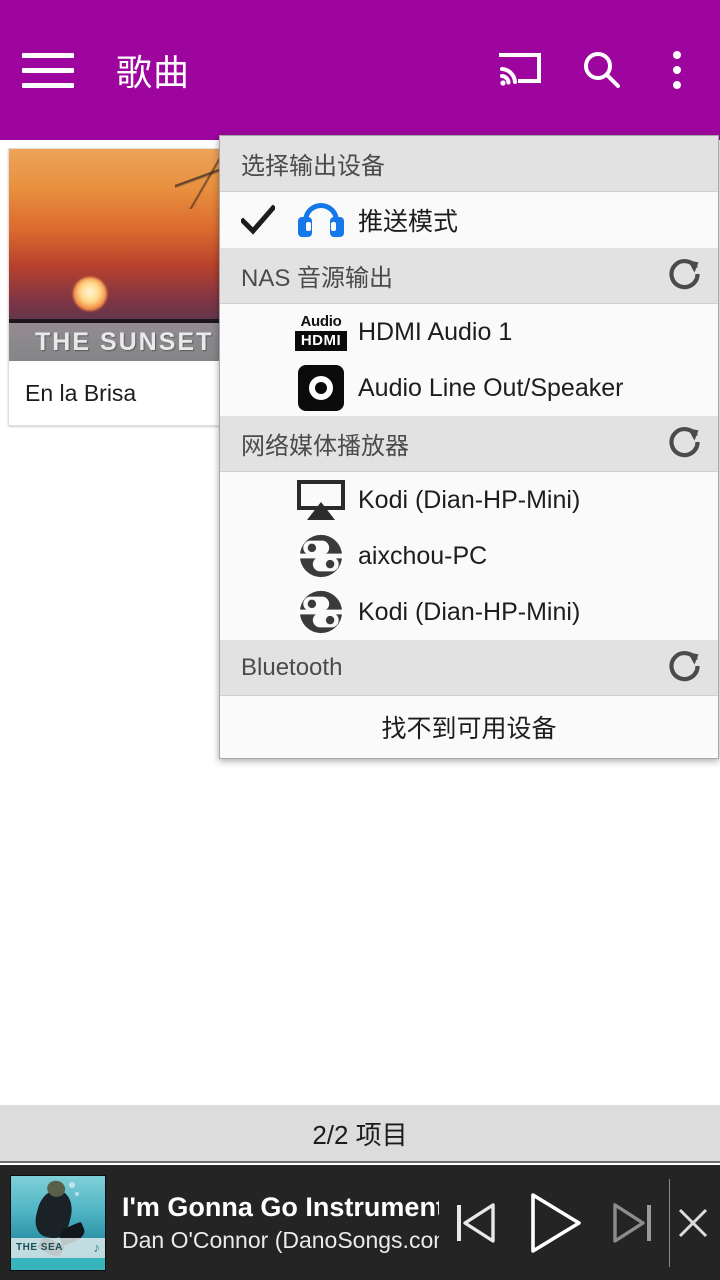  I want to click on skip-previous-icon-svg, so click(476, 1222).